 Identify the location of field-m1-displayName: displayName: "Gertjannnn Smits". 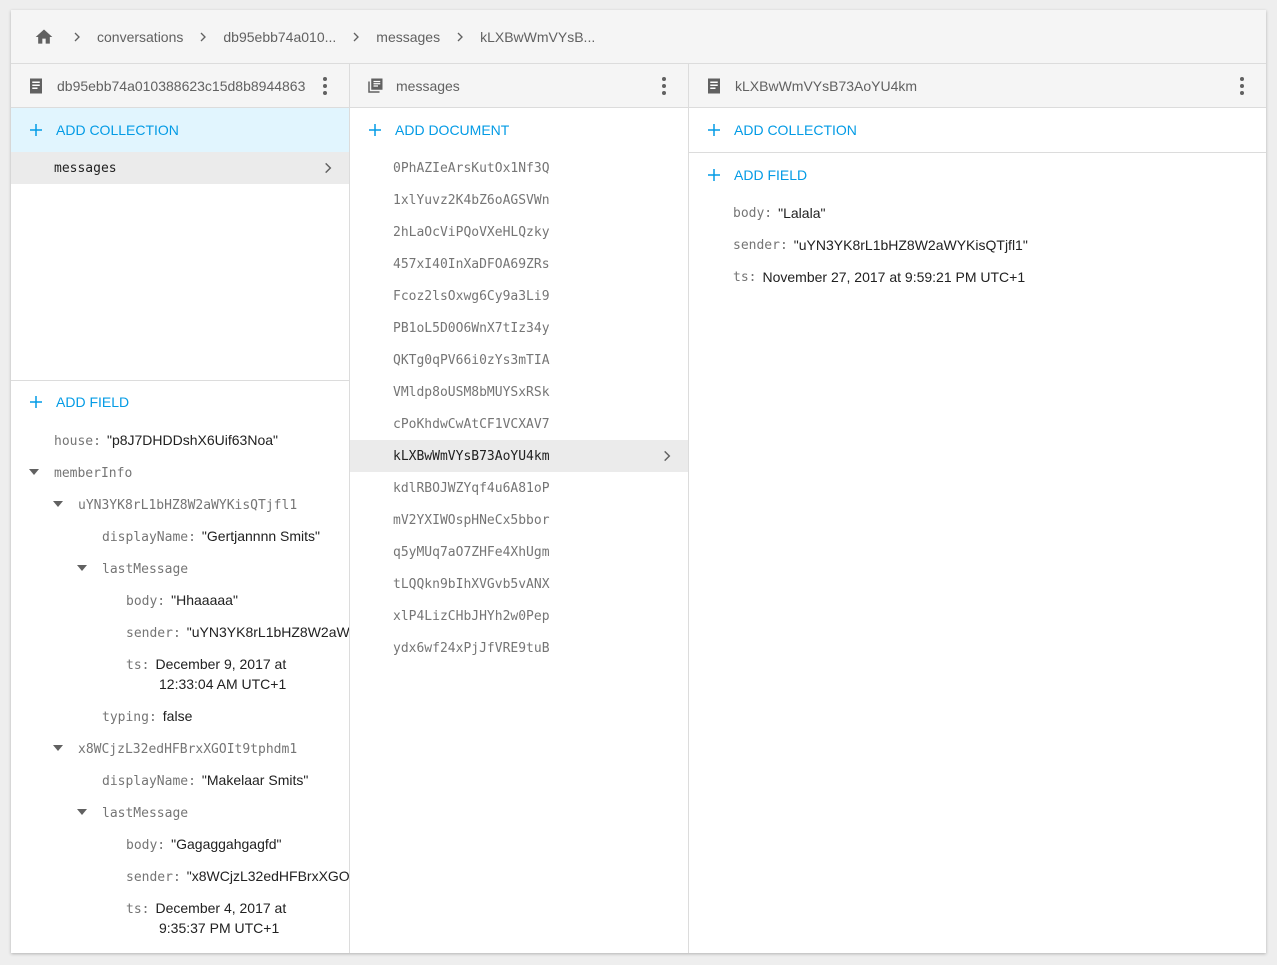
(211, 537).